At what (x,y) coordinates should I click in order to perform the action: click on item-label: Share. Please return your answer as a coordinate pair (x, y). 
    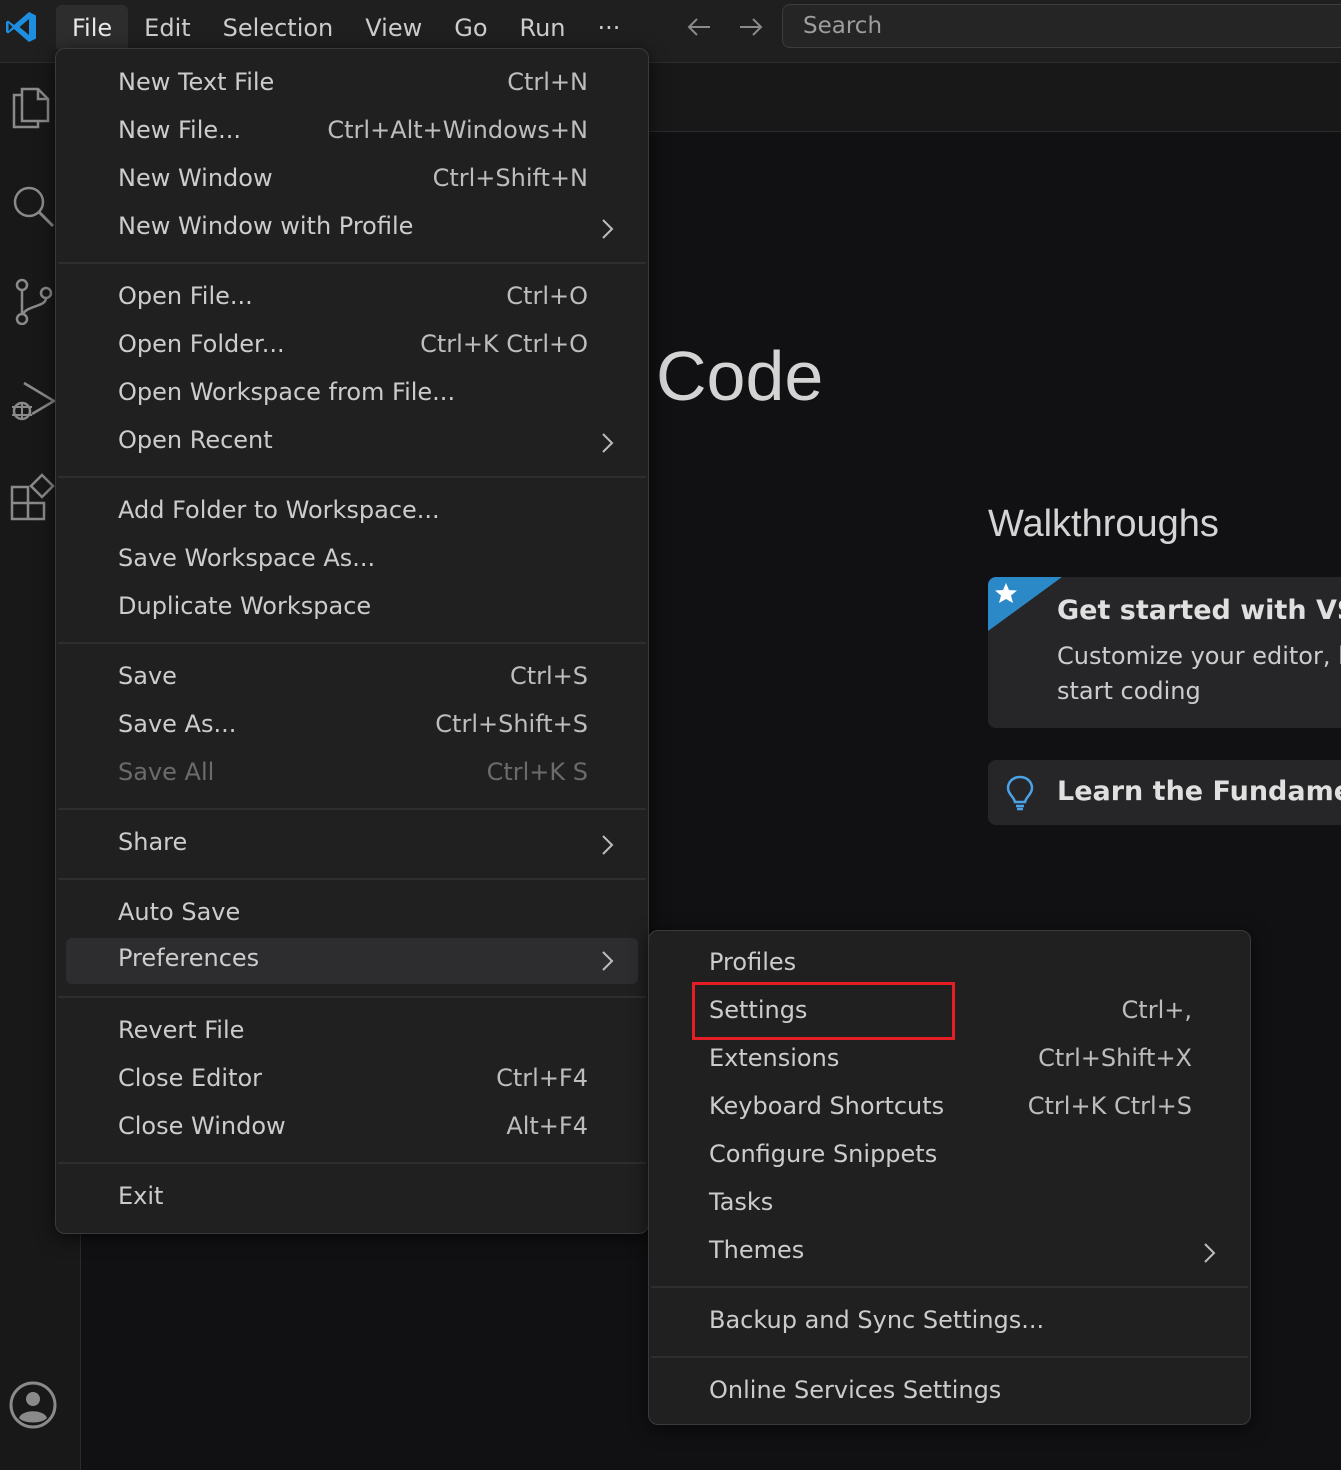
    Looking at the image, I should click on (153, 842).